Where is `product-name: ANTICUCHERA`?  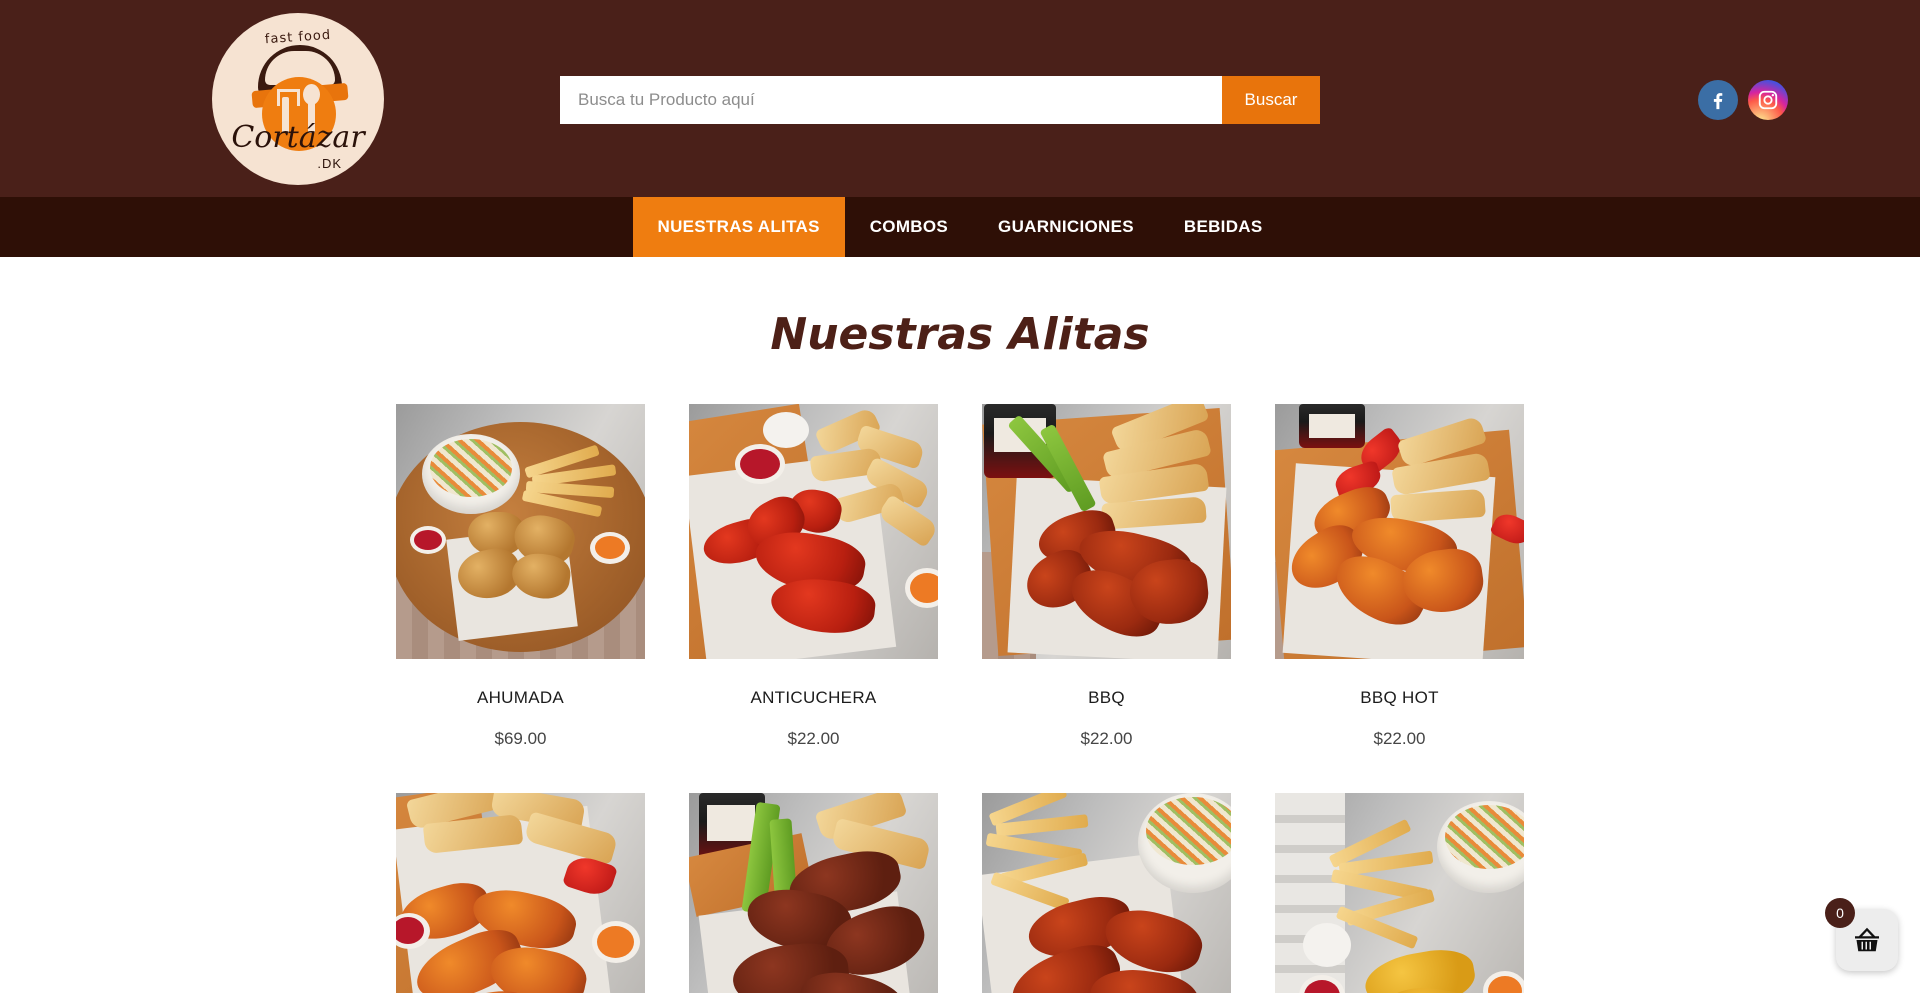
product-name: ANTICUCHERA is located at coordinates (813, 697).